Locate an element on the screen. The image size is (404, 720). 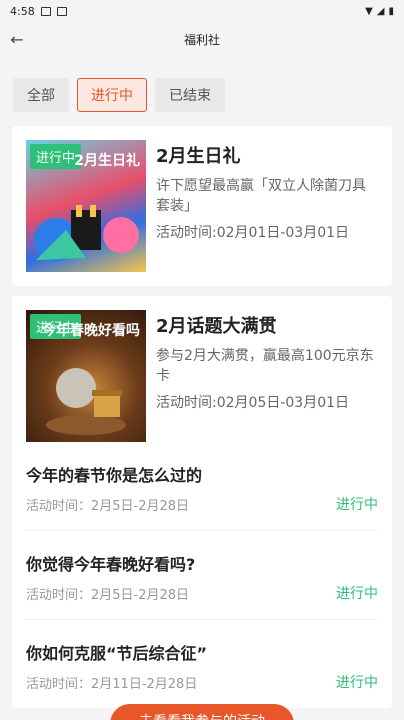
notification-icon is located at coordinates (45, 11).